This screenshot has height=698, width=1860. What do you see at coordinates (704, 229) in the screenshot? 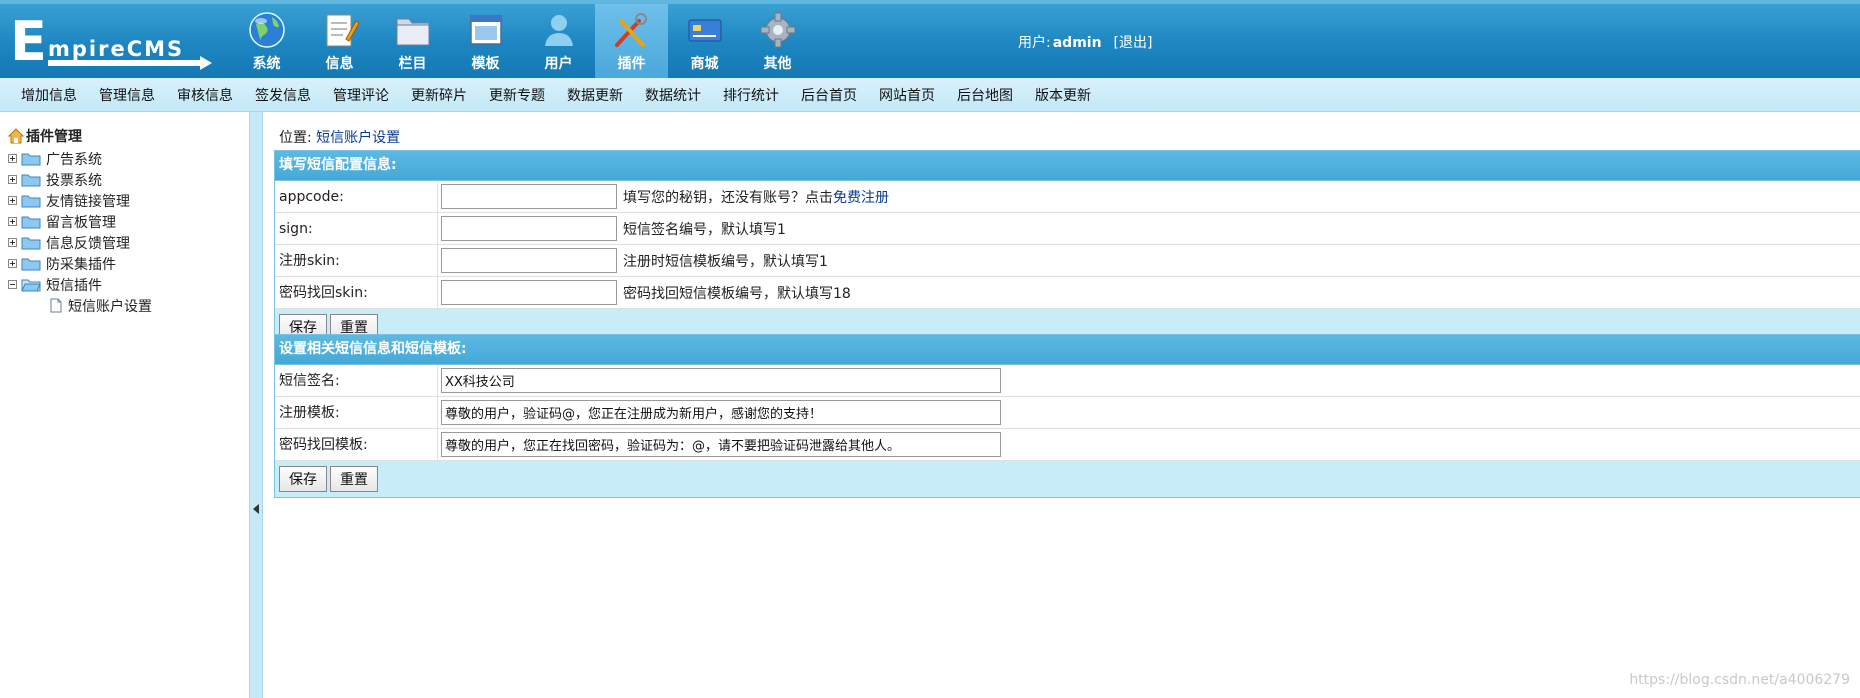
I see `field-hint: 短信签名编号，默认填写1` at bounding box center [704, 229].